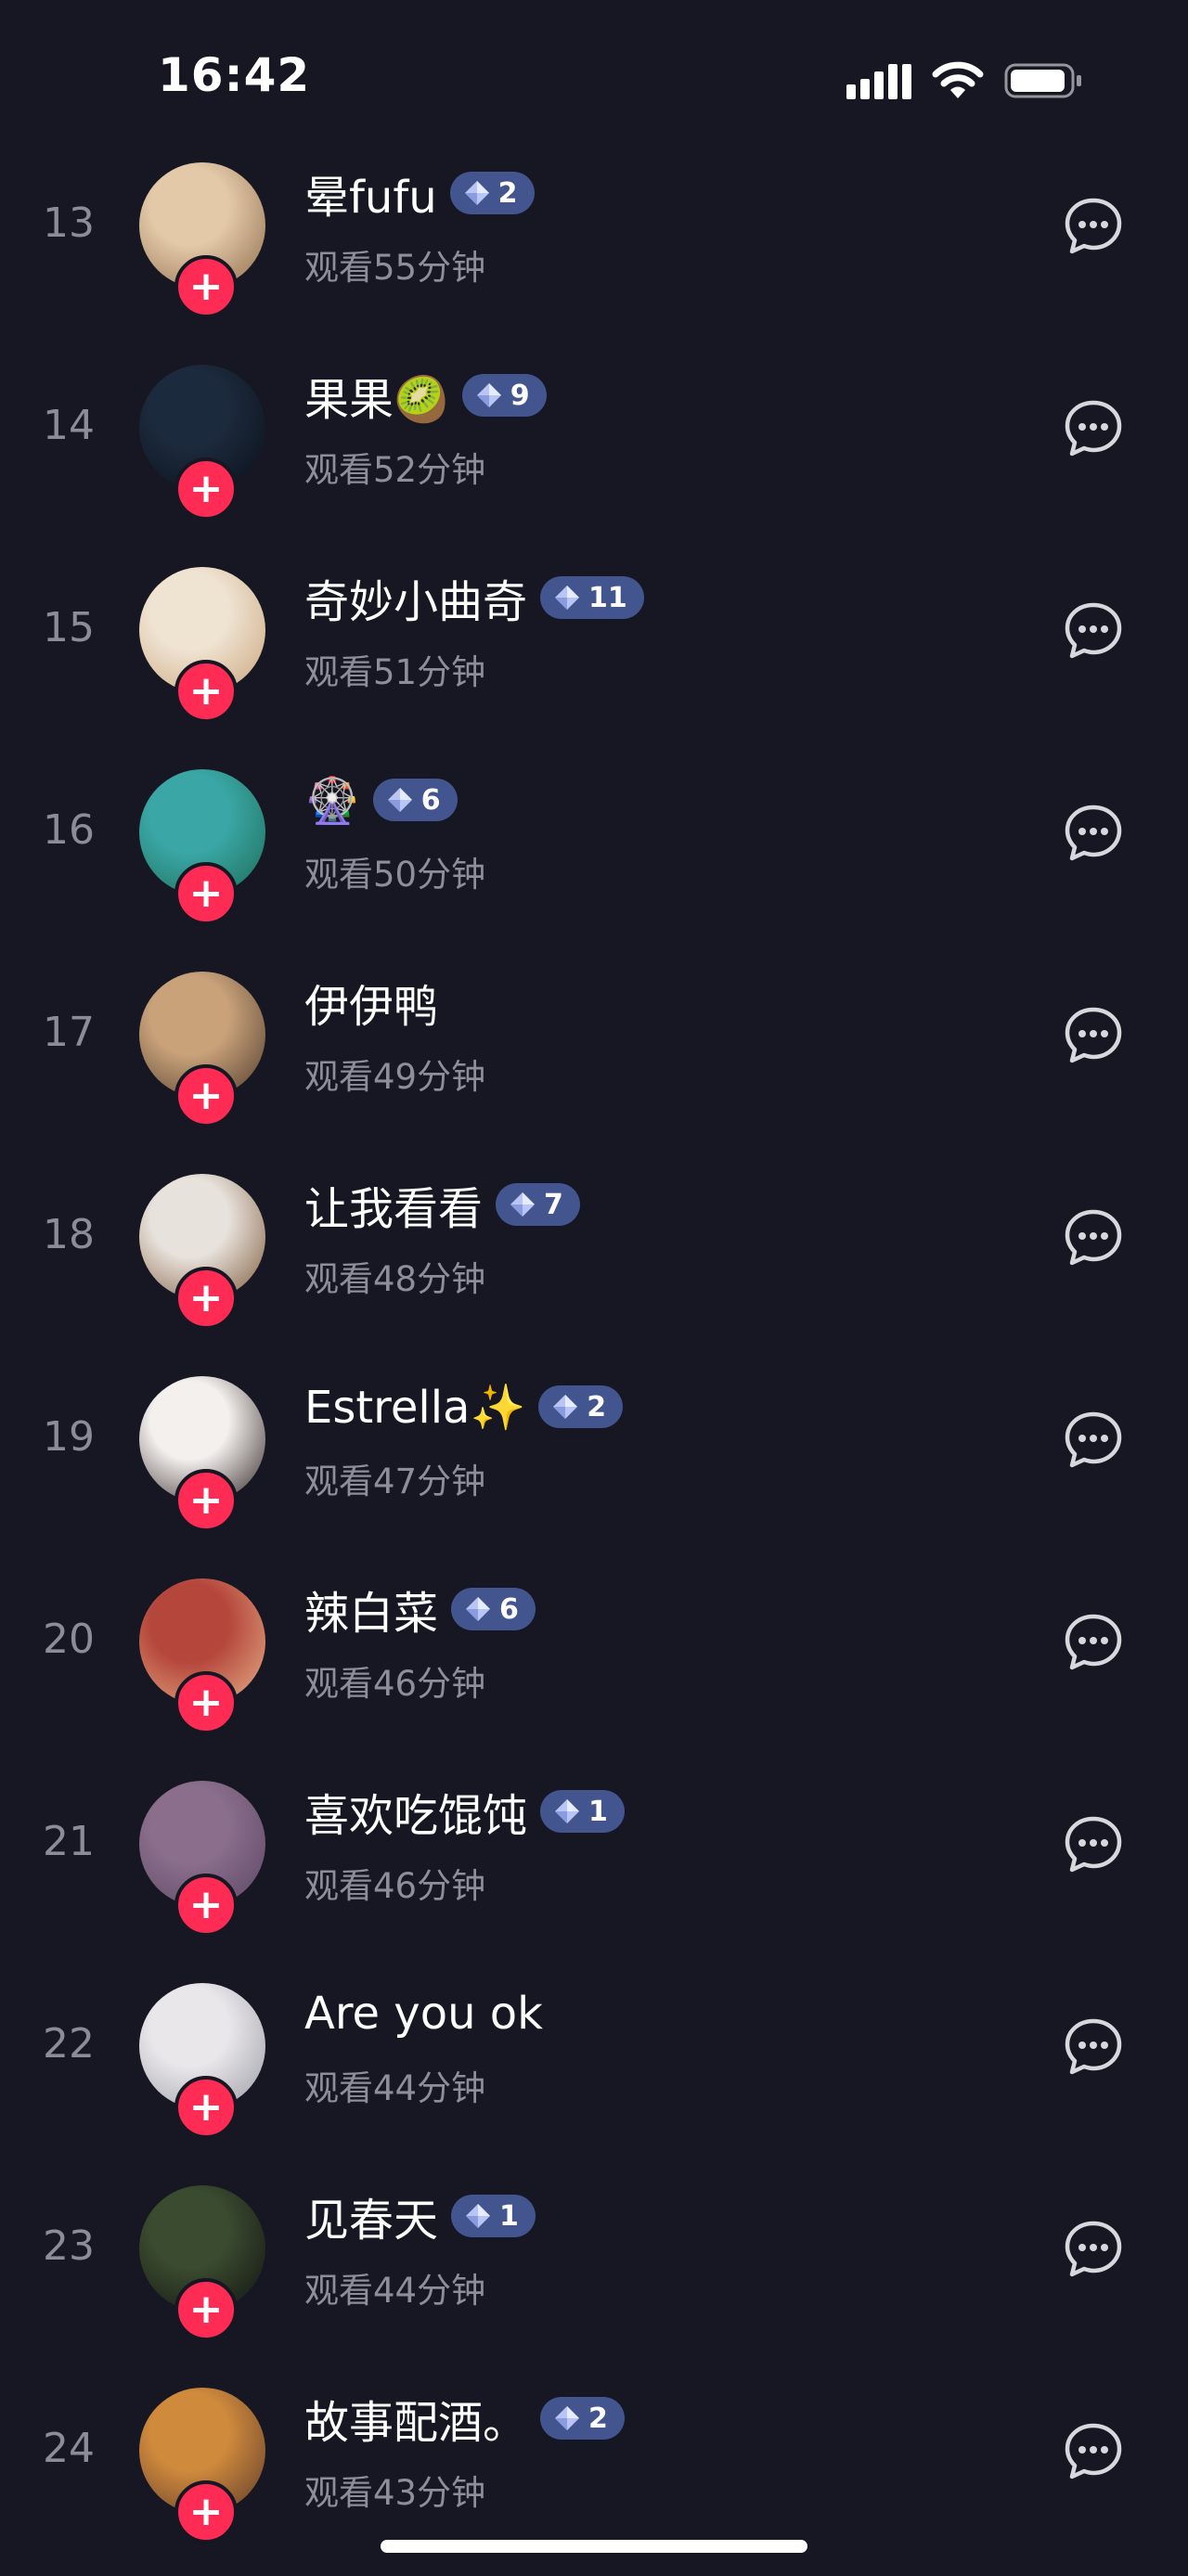  Describe the element at coordinates (594, 249) in the screenshot. I see `viewer-row: 13 + 晕fufu 2 观看55分钟` at that location.